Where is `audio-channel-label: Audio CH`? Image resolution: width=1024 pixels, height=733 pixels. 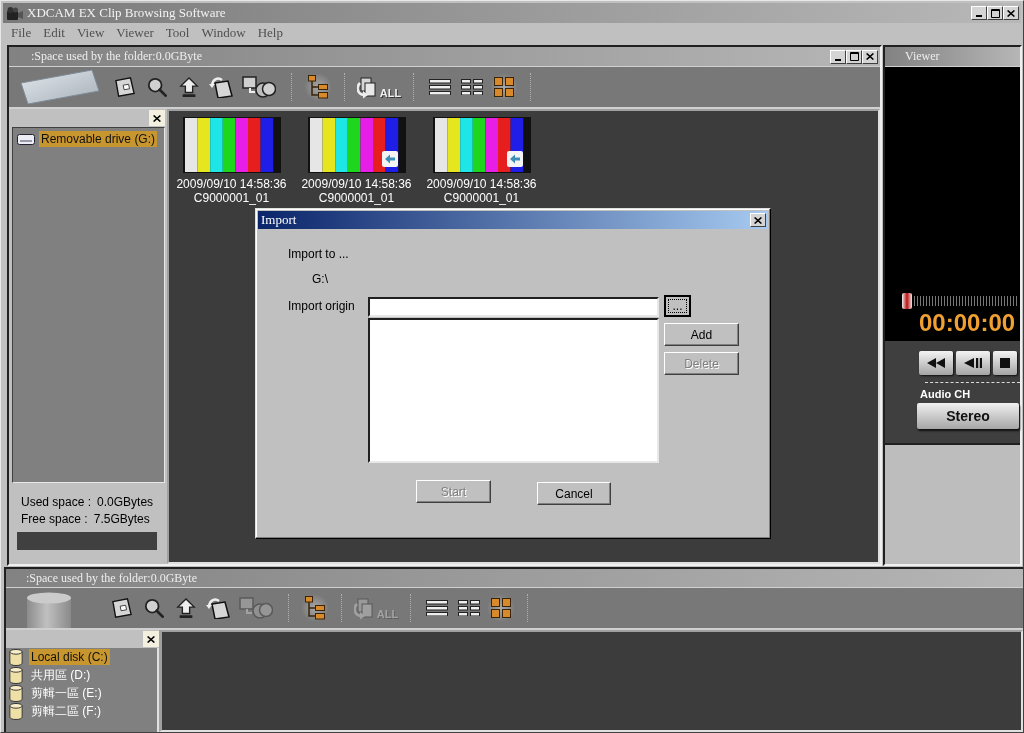 audio-channel-label: Audio CH is located at coordinates (945, 394).